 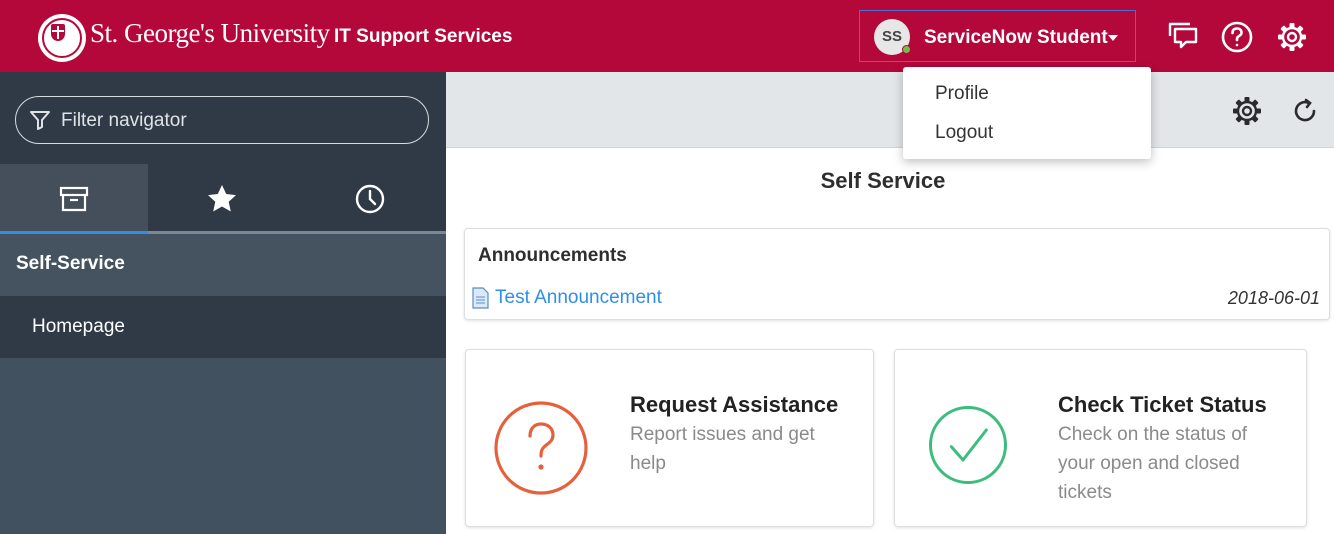 I want to click on tile-description: Report issues and get help, so click(x=722, y=449).